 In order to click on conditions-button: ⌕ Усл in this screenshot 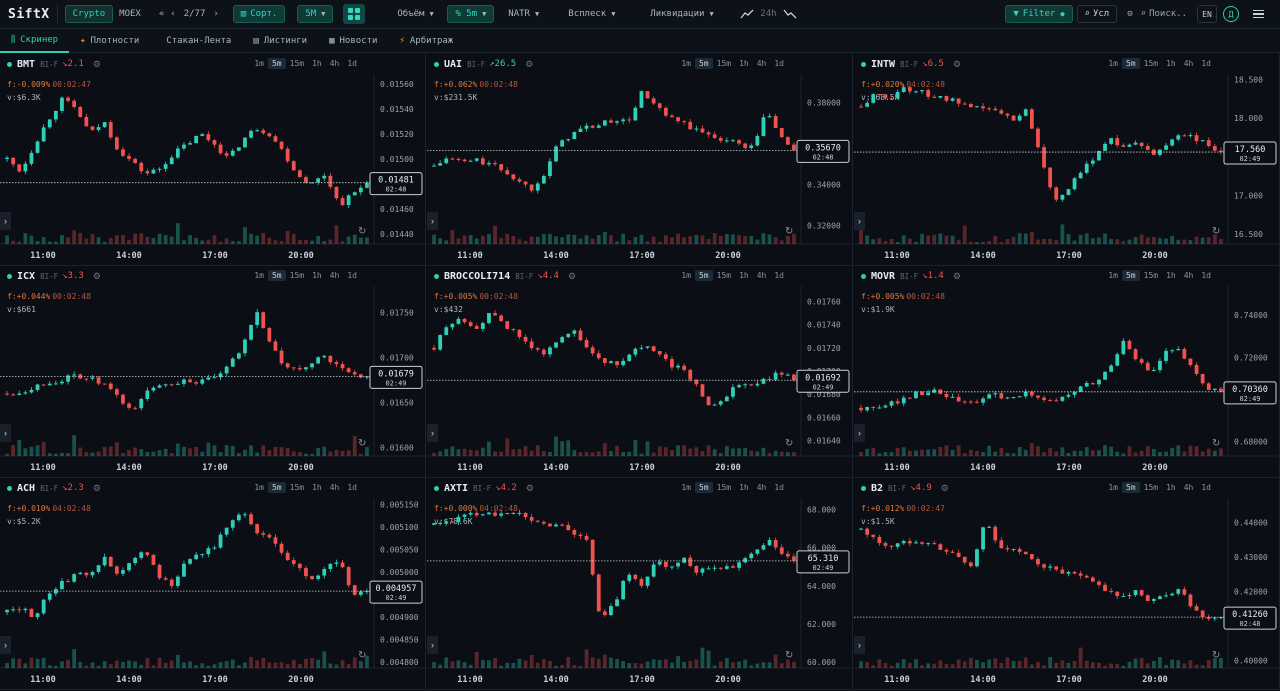, I will do `click(1097, 14)`.